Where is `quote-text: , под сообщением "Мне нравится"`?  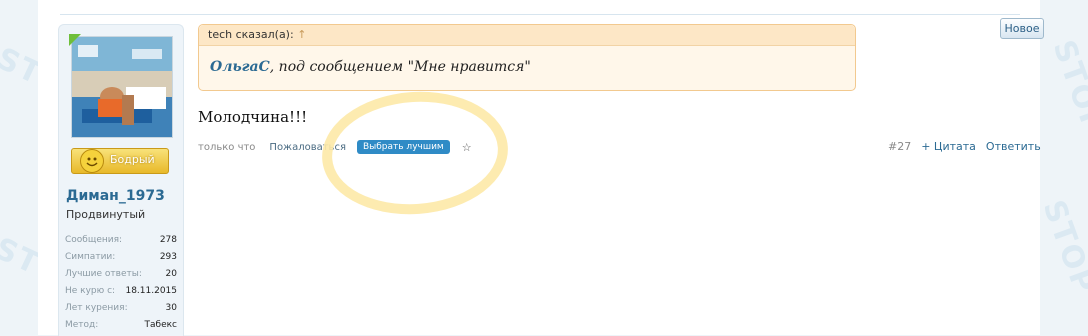 quote-text: , под сообщением "Мне нравится" is located at coordinates (400, 67).